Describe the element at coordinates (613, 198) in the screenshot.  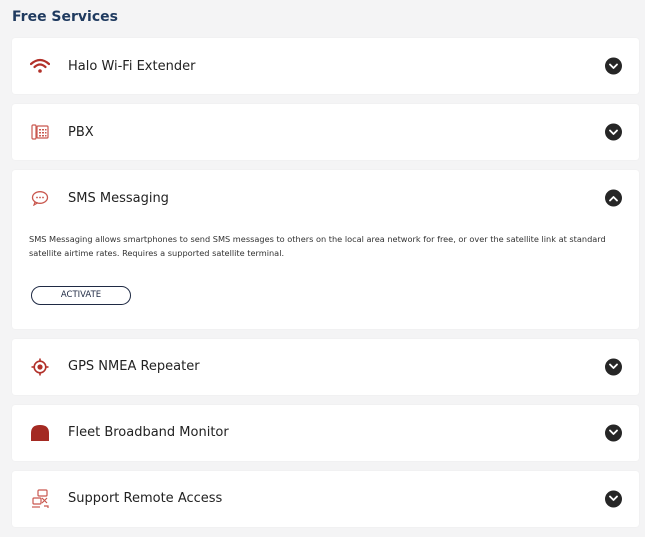
I see `chevron-up-icon` at that location.